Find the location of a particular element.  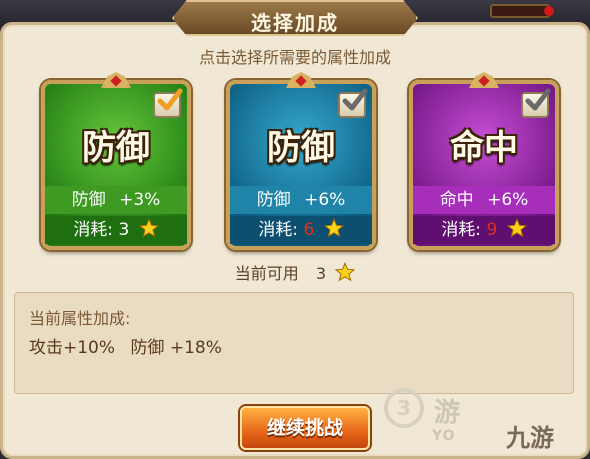

bonus-card-3: 命中 命中 +6% 消耗: 9 is located at coordinates (484, 161).